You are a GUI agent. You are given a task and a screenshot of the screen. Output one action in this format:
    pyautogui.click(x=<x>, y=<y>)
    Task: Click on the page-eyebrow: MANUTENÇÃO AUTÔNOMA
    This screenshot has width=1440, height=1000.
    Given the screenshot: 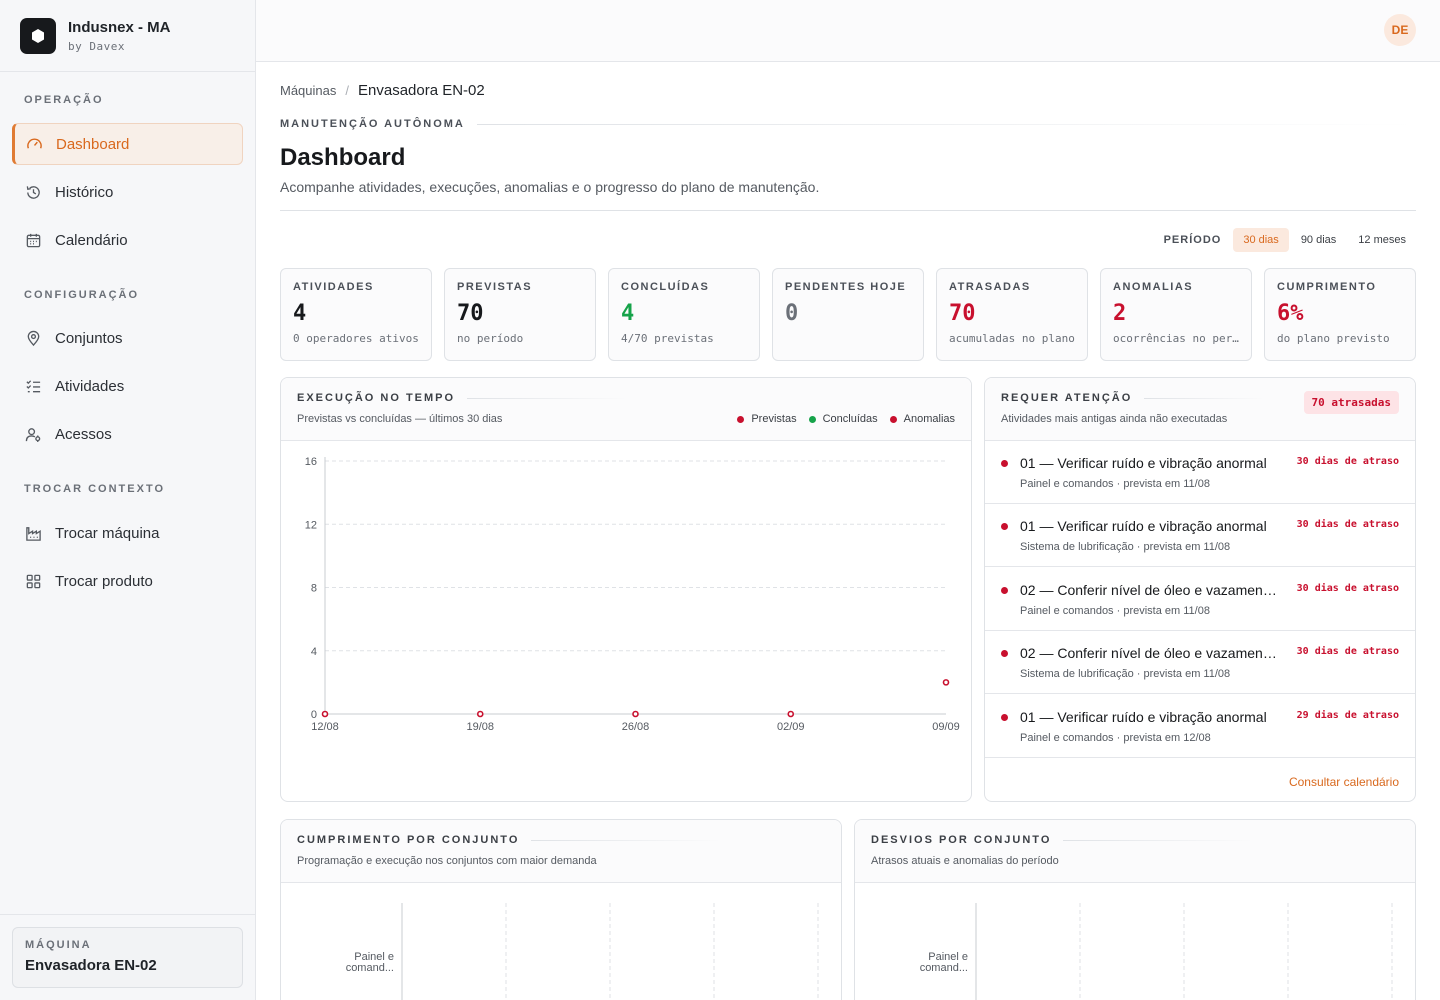 What is the action you would take?
    pyautogui.click(x=848, y=124)
    